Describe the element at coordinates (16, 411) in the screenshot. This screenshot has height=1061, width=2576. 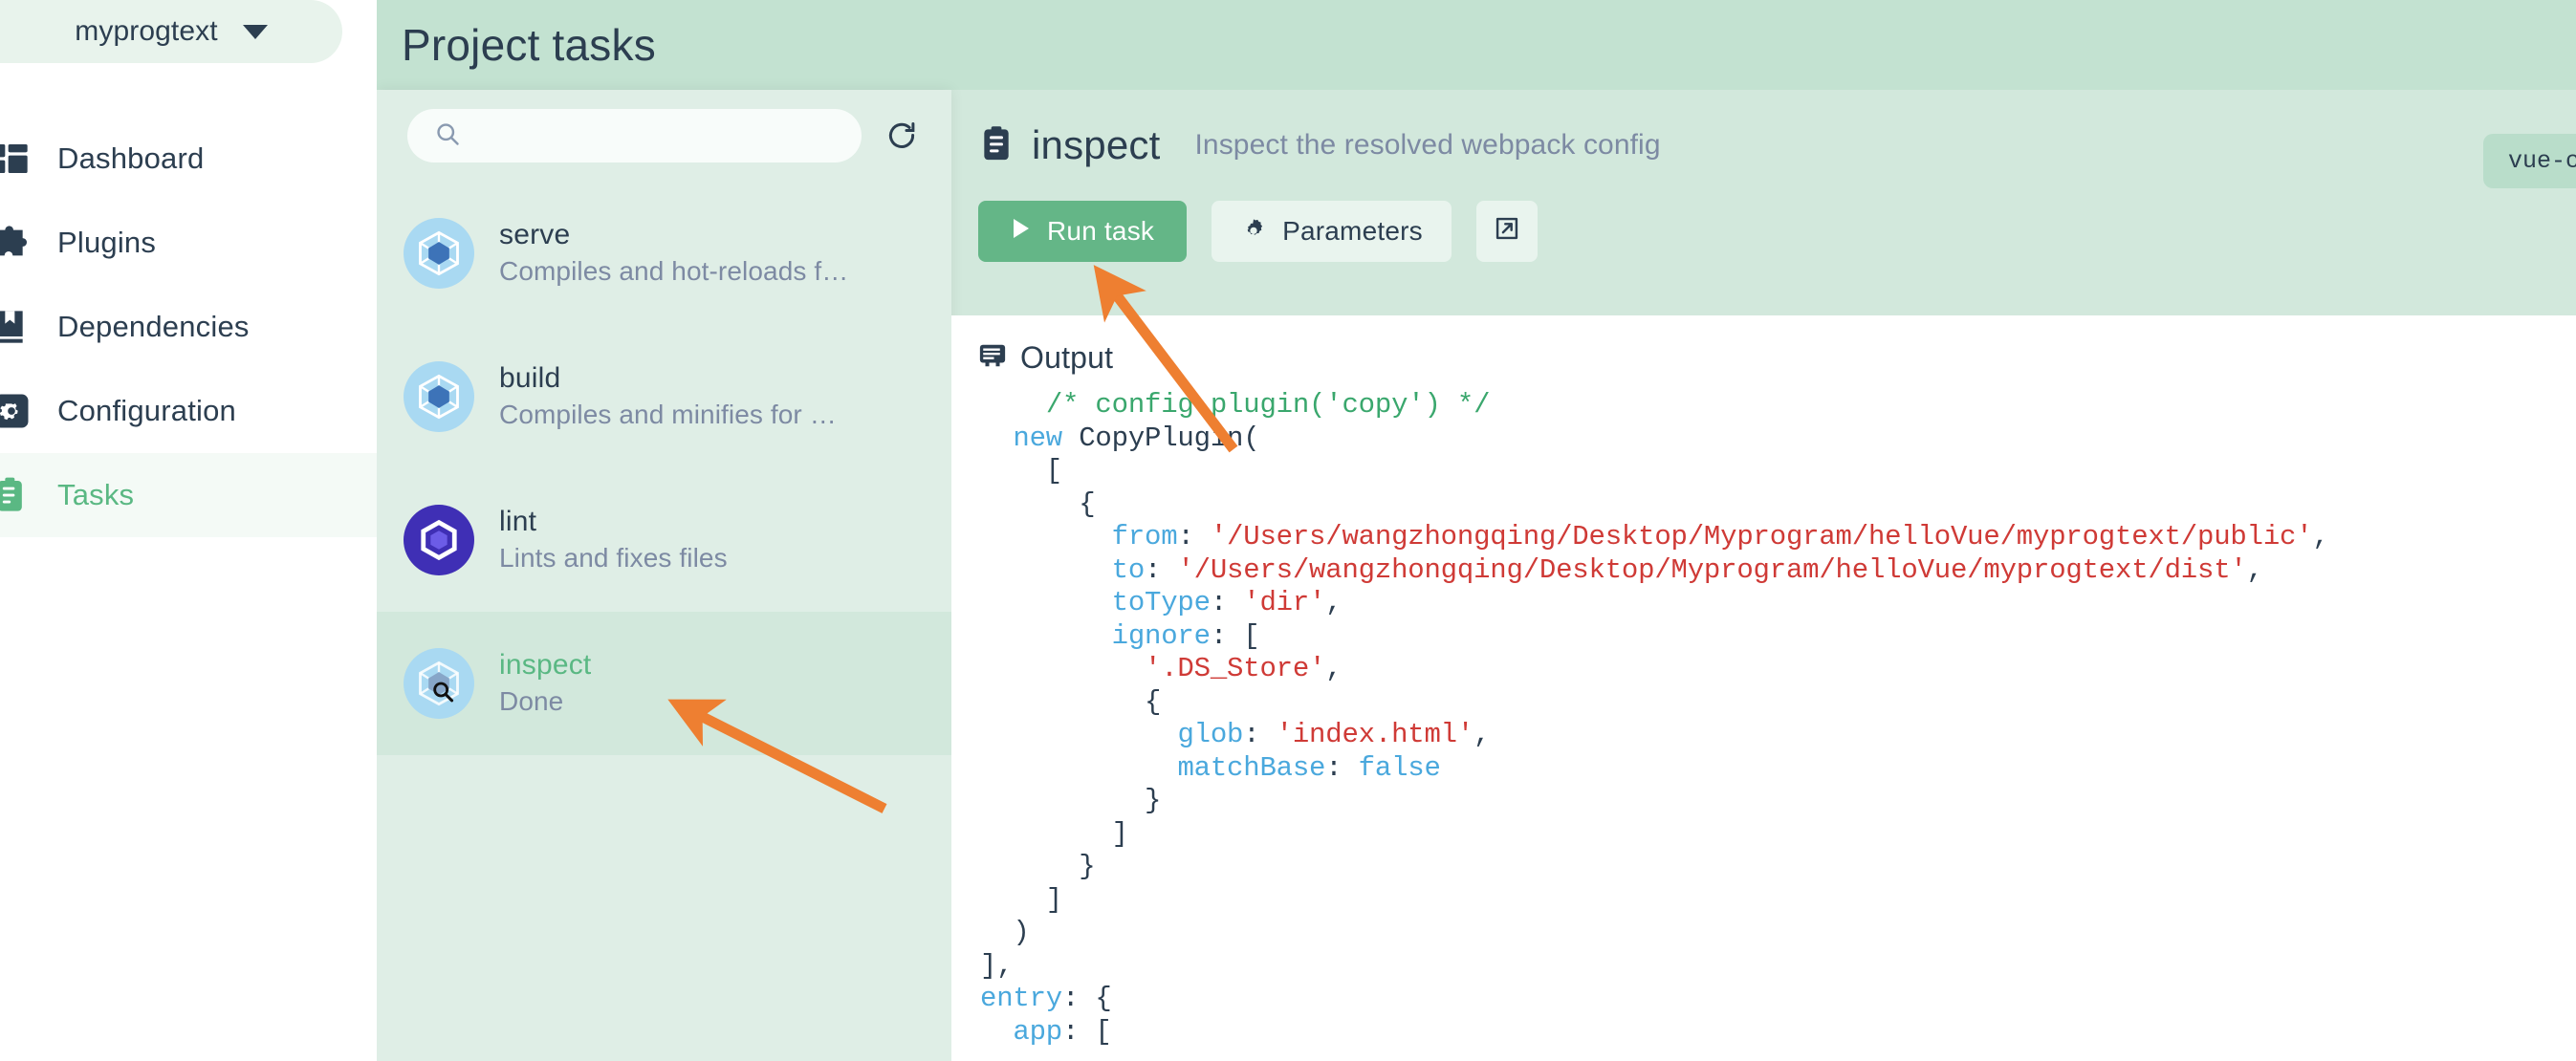
I see `gear-square-icon` at that location.